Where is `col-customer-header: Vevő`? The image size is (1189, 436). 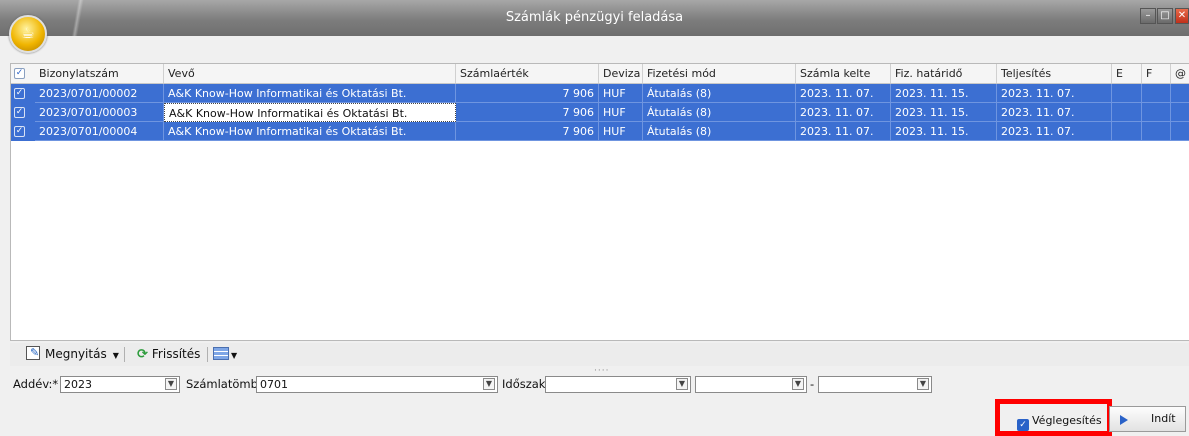
col-customer-header: Vevő is located at coordinates (310, 73).